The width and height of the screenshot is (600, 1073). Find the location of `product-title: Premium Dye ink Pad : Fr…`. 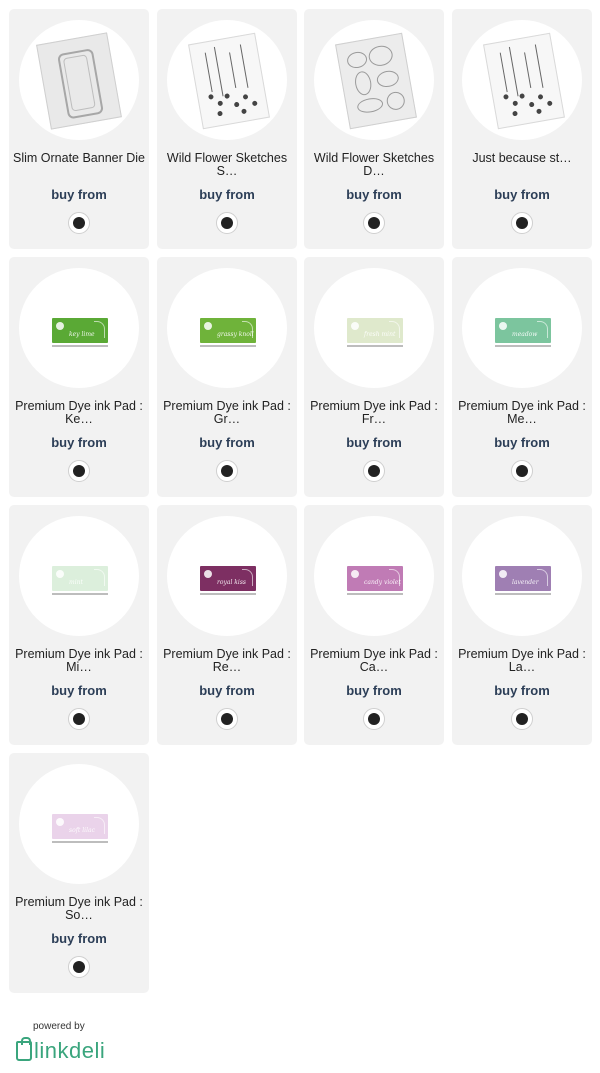

product-title: Premium Dye ink Pad : Fr… is located at coordinates (374, 413).